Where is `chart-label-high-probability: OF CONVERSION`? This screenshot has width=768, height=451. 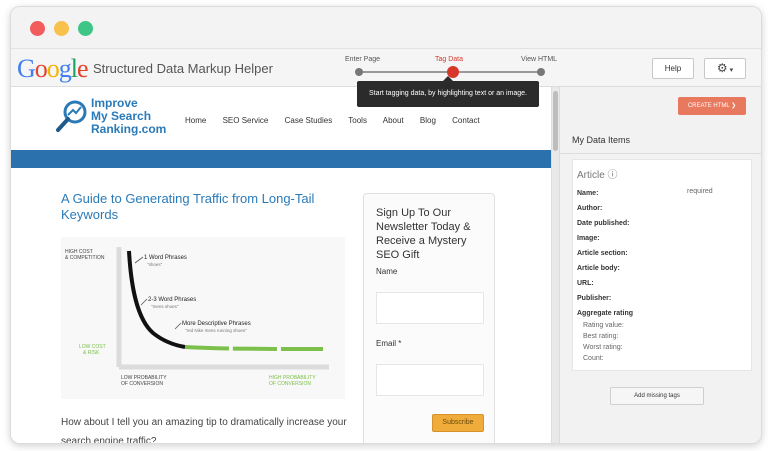 chart-label-high-probability: OF CONVERSION is located at coordinates (290, 384).